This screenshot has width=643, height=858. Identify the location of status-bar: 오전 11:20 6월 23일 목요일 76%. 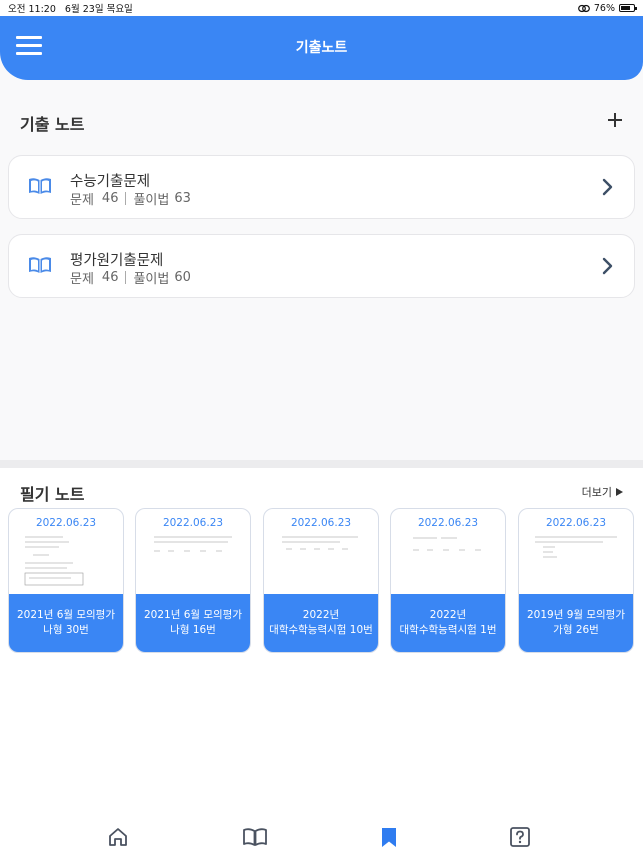
(321, 8).